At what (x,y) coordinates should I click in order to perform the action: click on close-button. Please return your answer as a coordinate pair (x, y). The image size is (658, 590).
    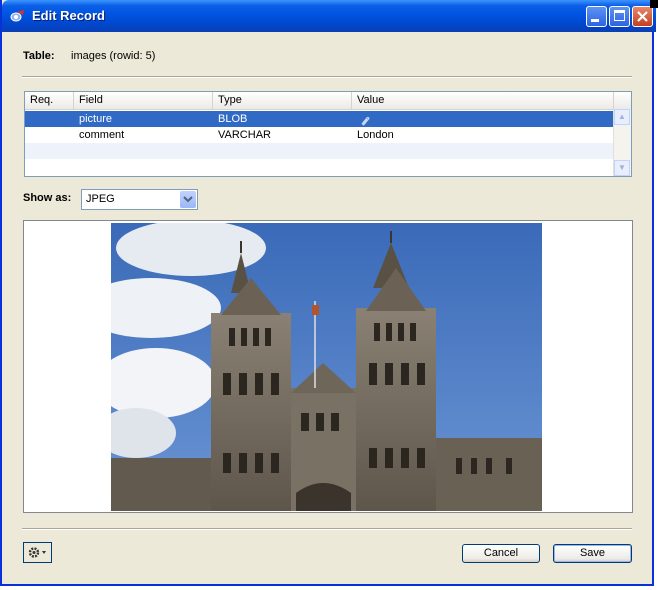
    Looking at the image, I should click on (642, 16).